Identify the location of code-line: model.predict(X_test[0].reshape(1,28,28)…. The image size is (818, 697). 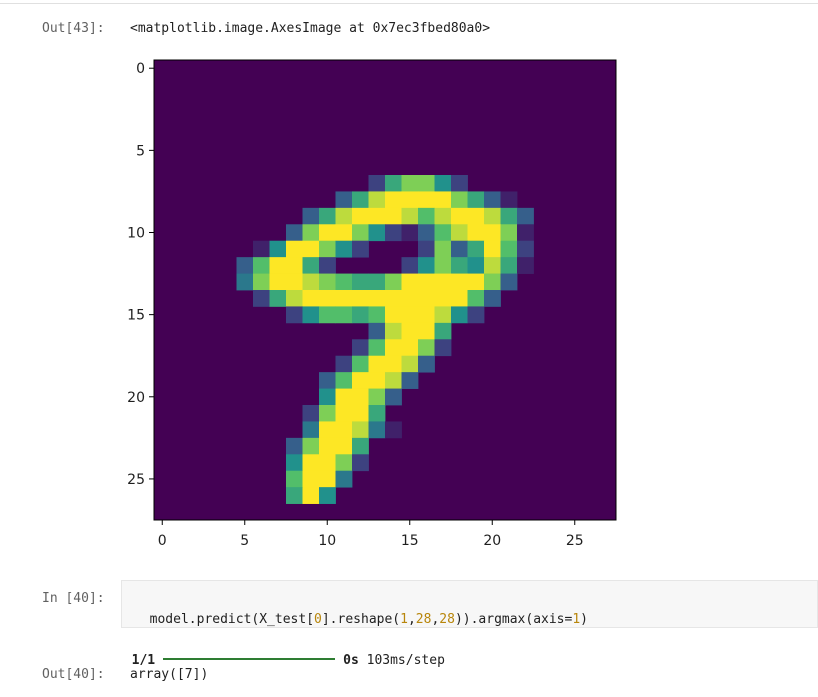
(361, 612).